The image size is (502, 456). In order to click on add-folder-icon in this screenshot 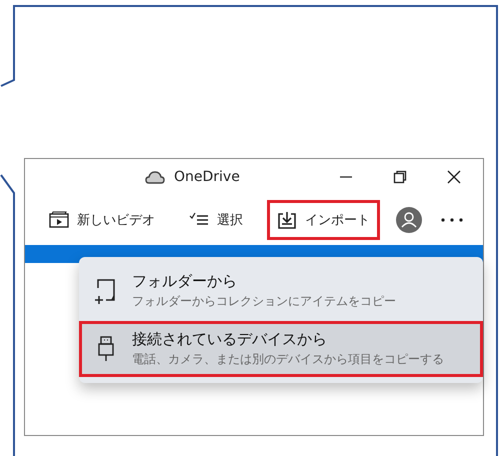, I will do `click(106, 291)`.